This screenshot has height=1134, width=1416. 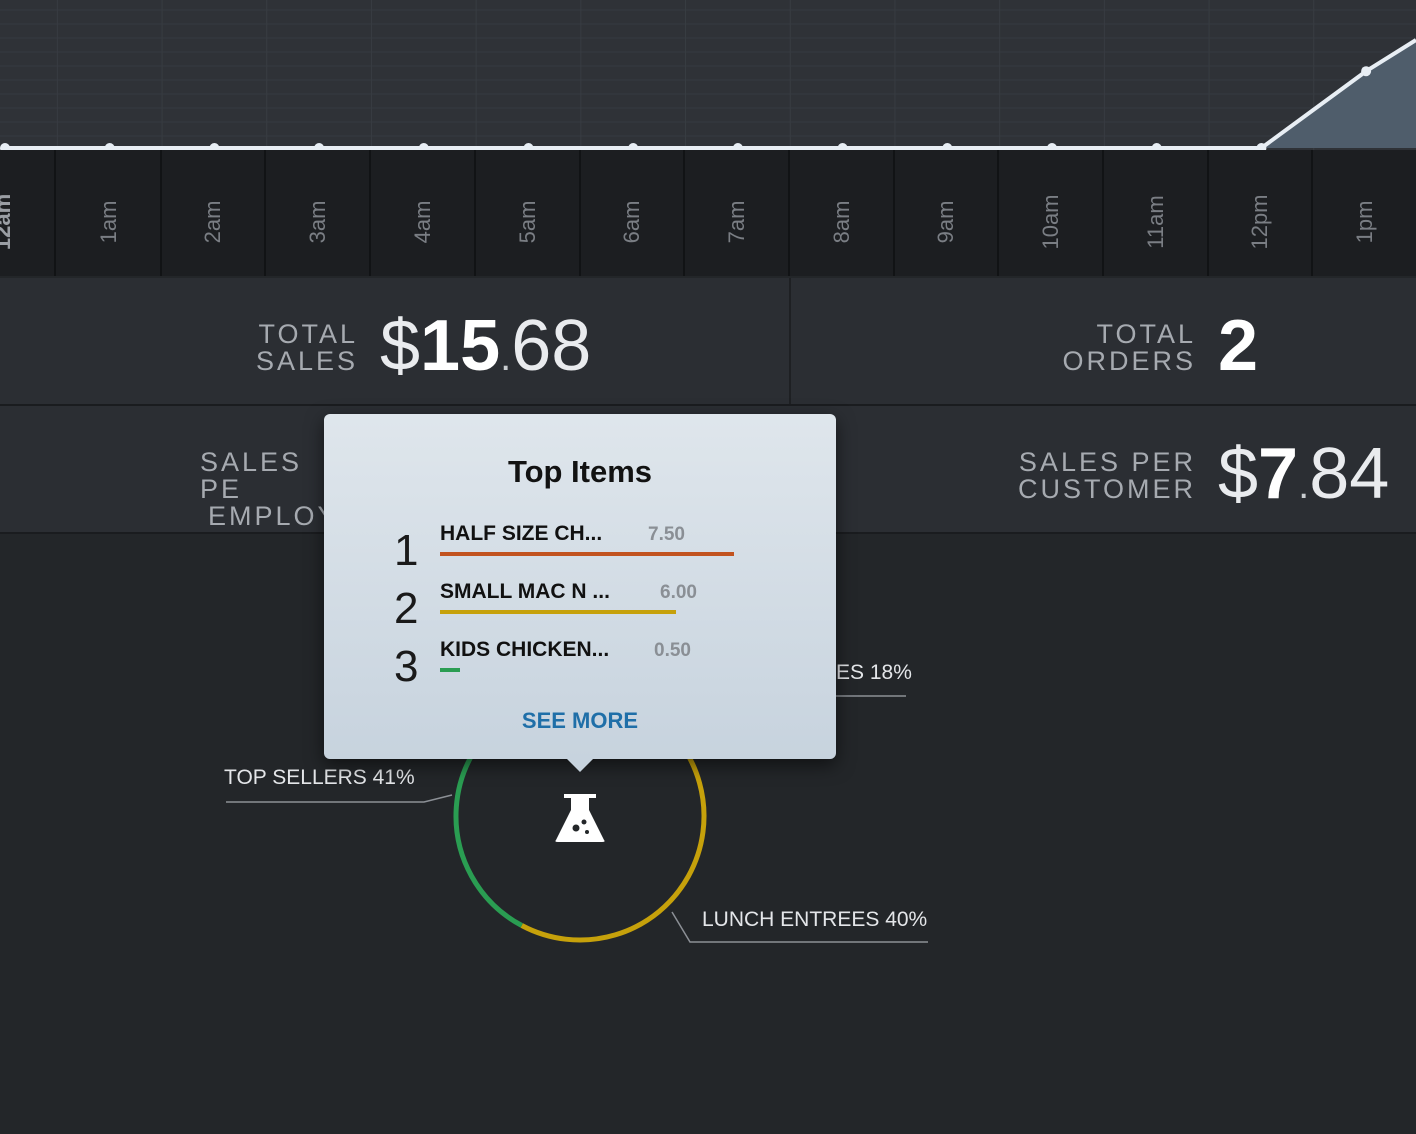 I want to click on chart-plot, so click(x=708, y=75).